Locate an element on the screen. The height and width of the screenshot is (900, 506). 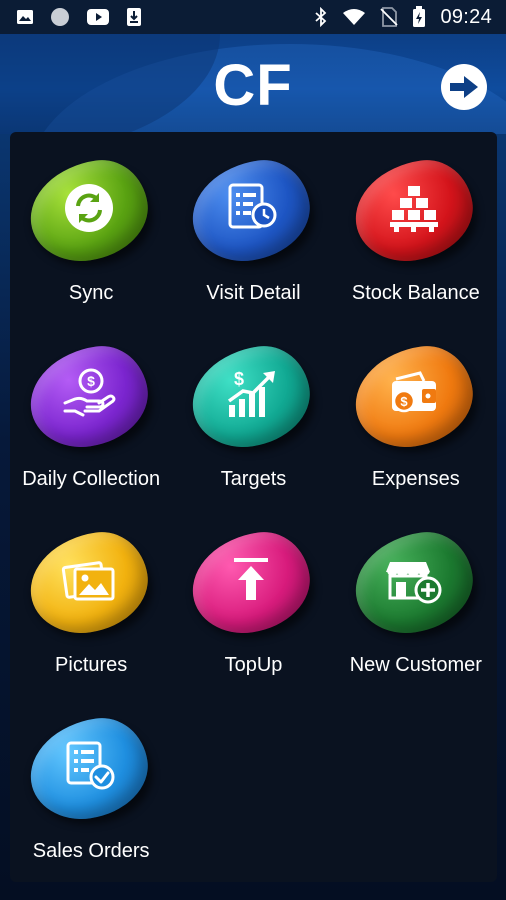
menu-item-visit-detail: Visit Detail is located at coordinates (253, 243).